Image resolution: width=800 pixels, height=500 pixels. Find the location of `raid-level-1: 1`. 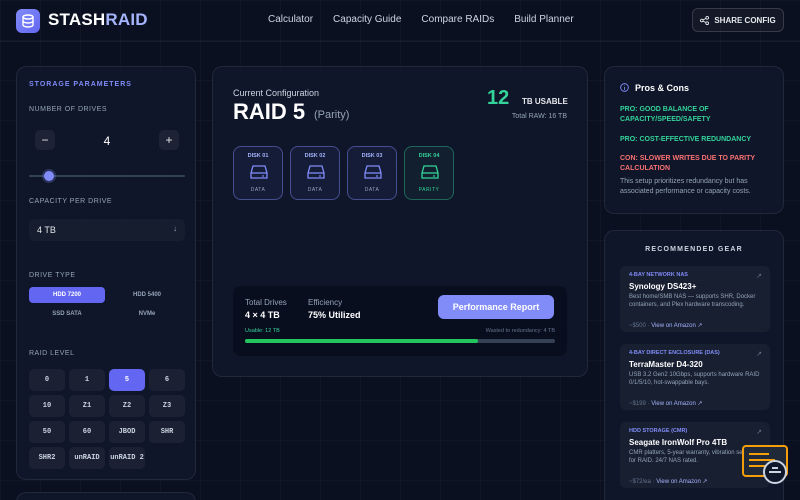

raid-level-1: 1 is located at coordinates (87, 380).